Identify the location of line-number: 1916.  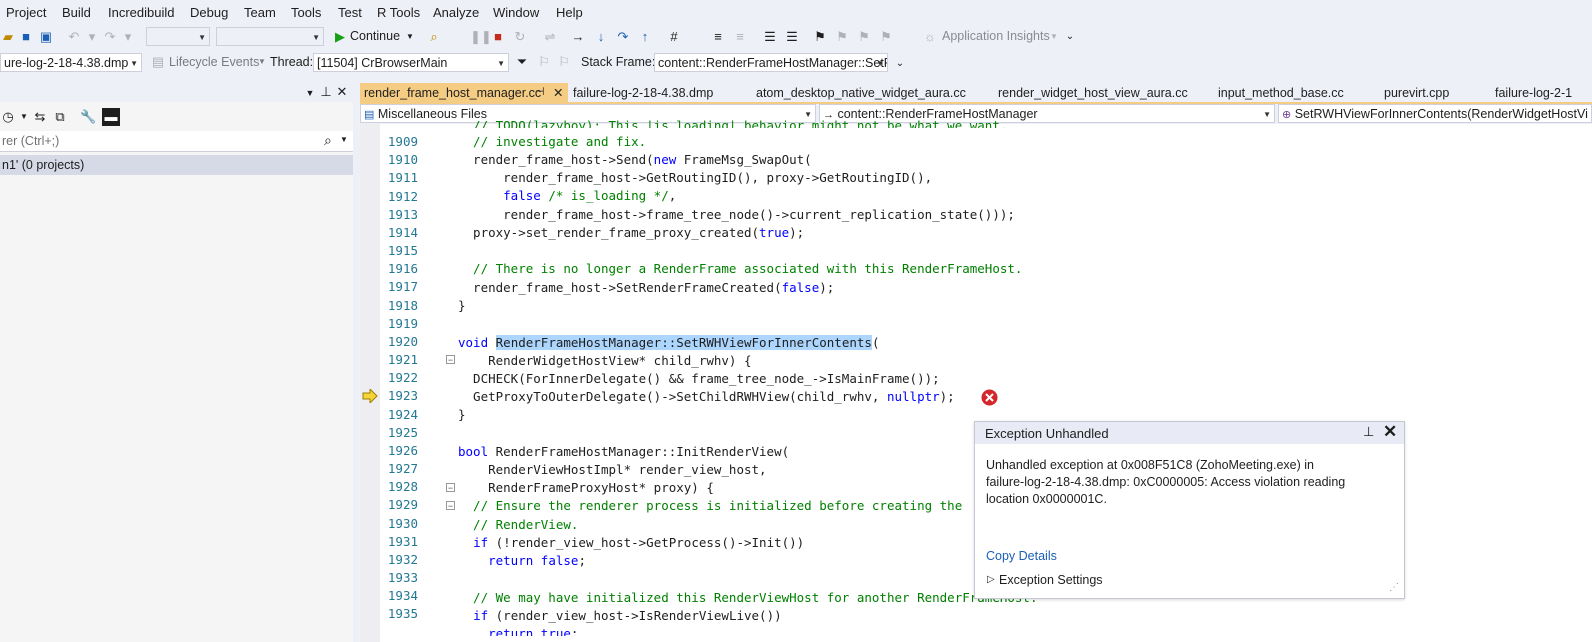
(402, 269).